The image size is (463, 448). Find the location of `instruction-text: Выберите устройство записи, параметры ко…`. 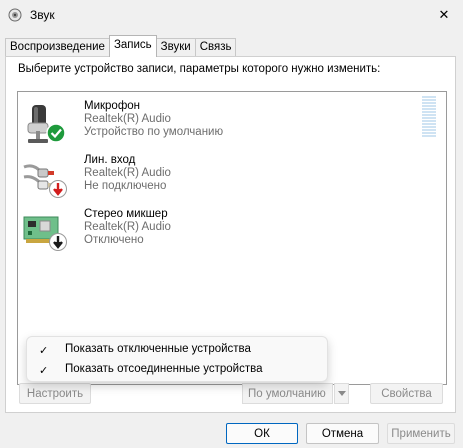

instruction-text: Выберите устройство записи, параметры ко… is located at coordinates (199, 69).